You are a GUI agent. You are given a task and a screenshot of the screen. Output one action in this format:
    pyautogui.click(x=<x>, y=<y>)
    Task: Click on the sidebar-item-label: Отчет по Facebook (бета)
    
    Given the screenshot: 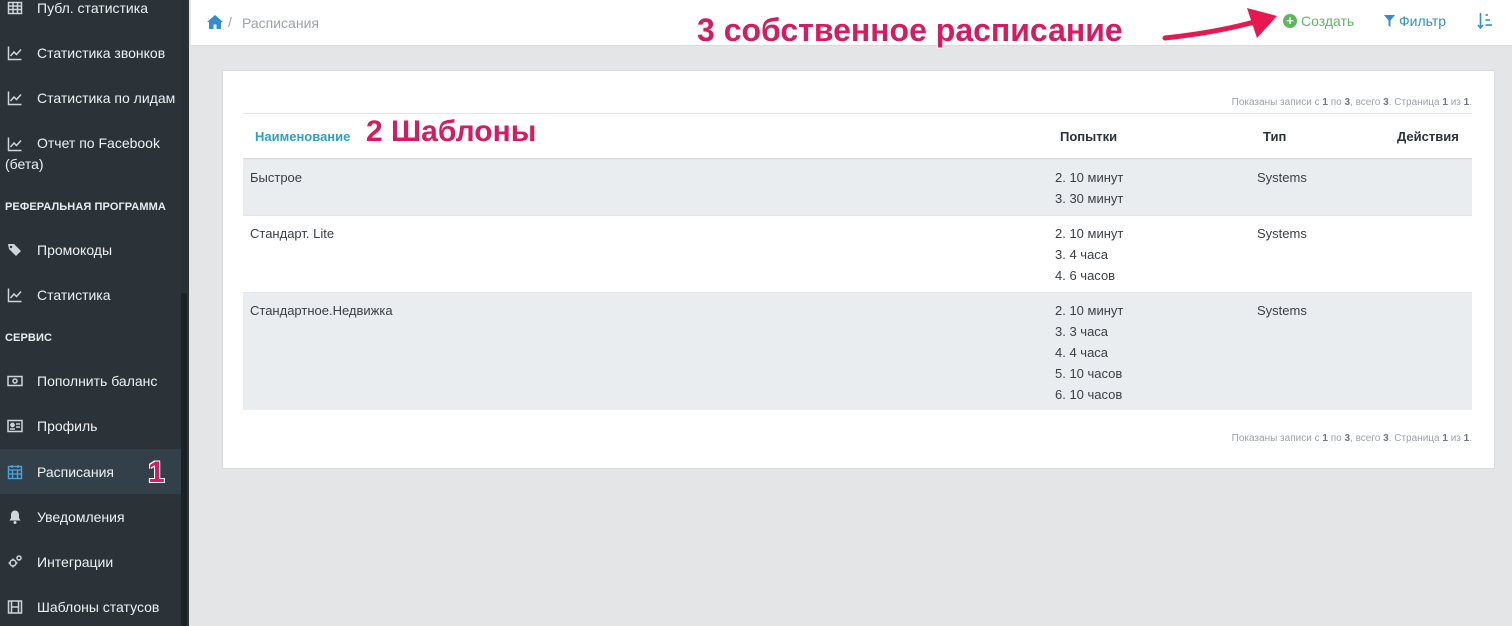 What is the action you would take?
    pyautogui.click(x=82, y=153)
    